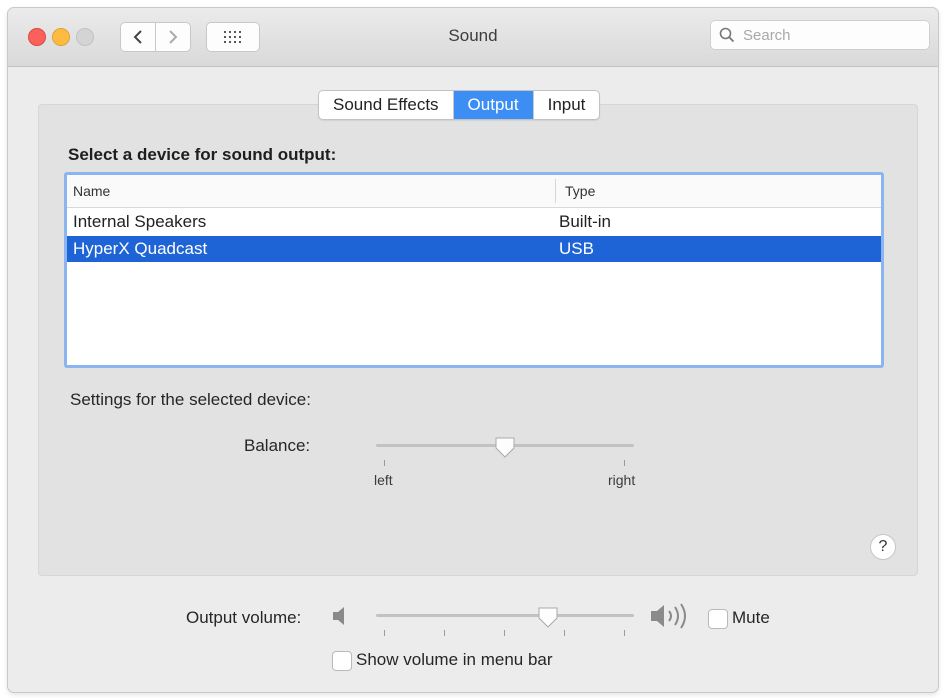  I want to click on tab-sound-effects: Sound Effects, so click(386, 105).